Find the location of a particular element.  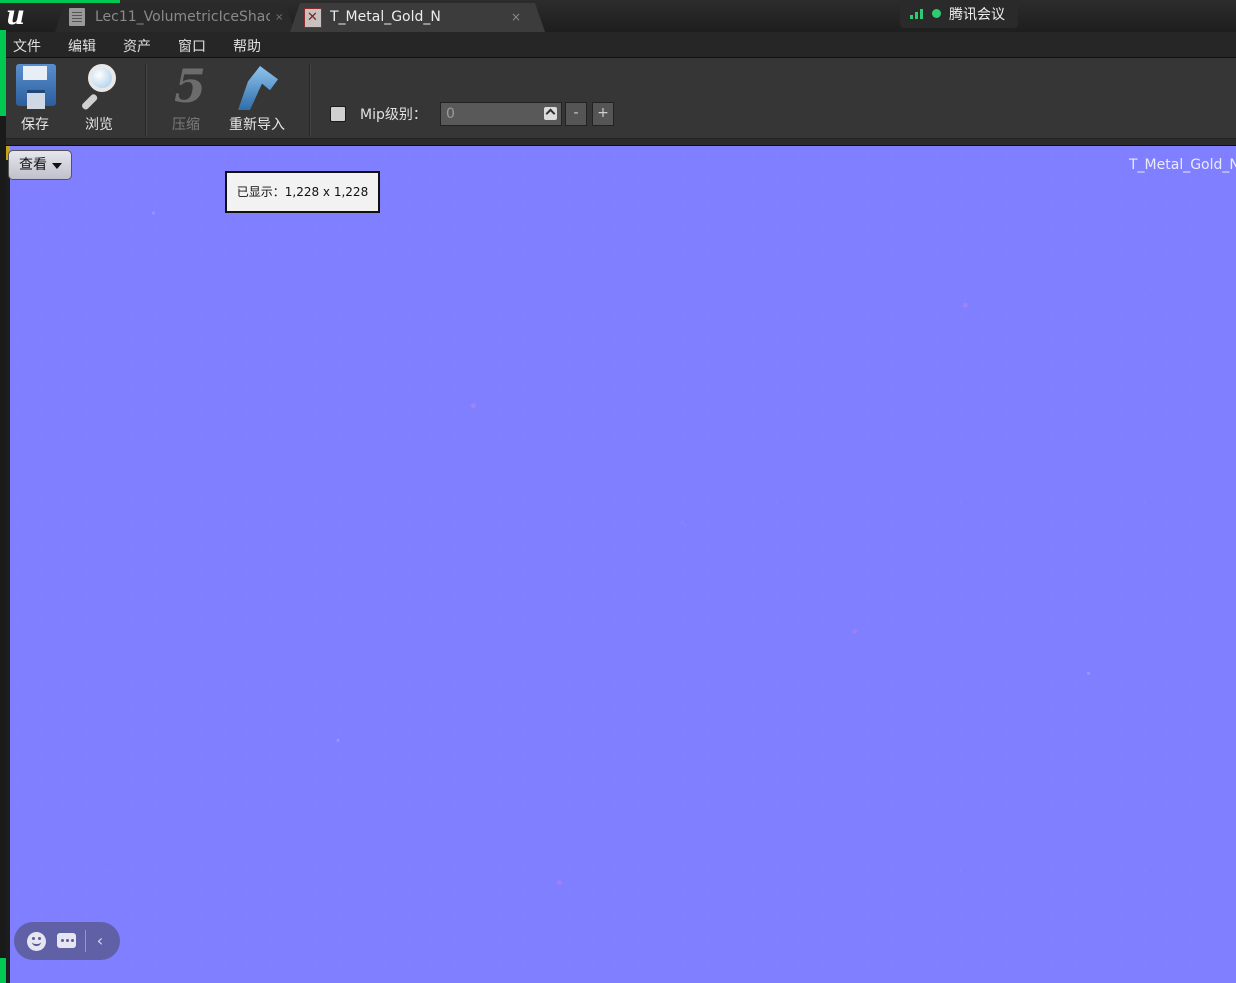

toolbar: 保存 浏览 5 压缩 重新导入 Mip级别： 0 - + is located at coordinates (621, 98).